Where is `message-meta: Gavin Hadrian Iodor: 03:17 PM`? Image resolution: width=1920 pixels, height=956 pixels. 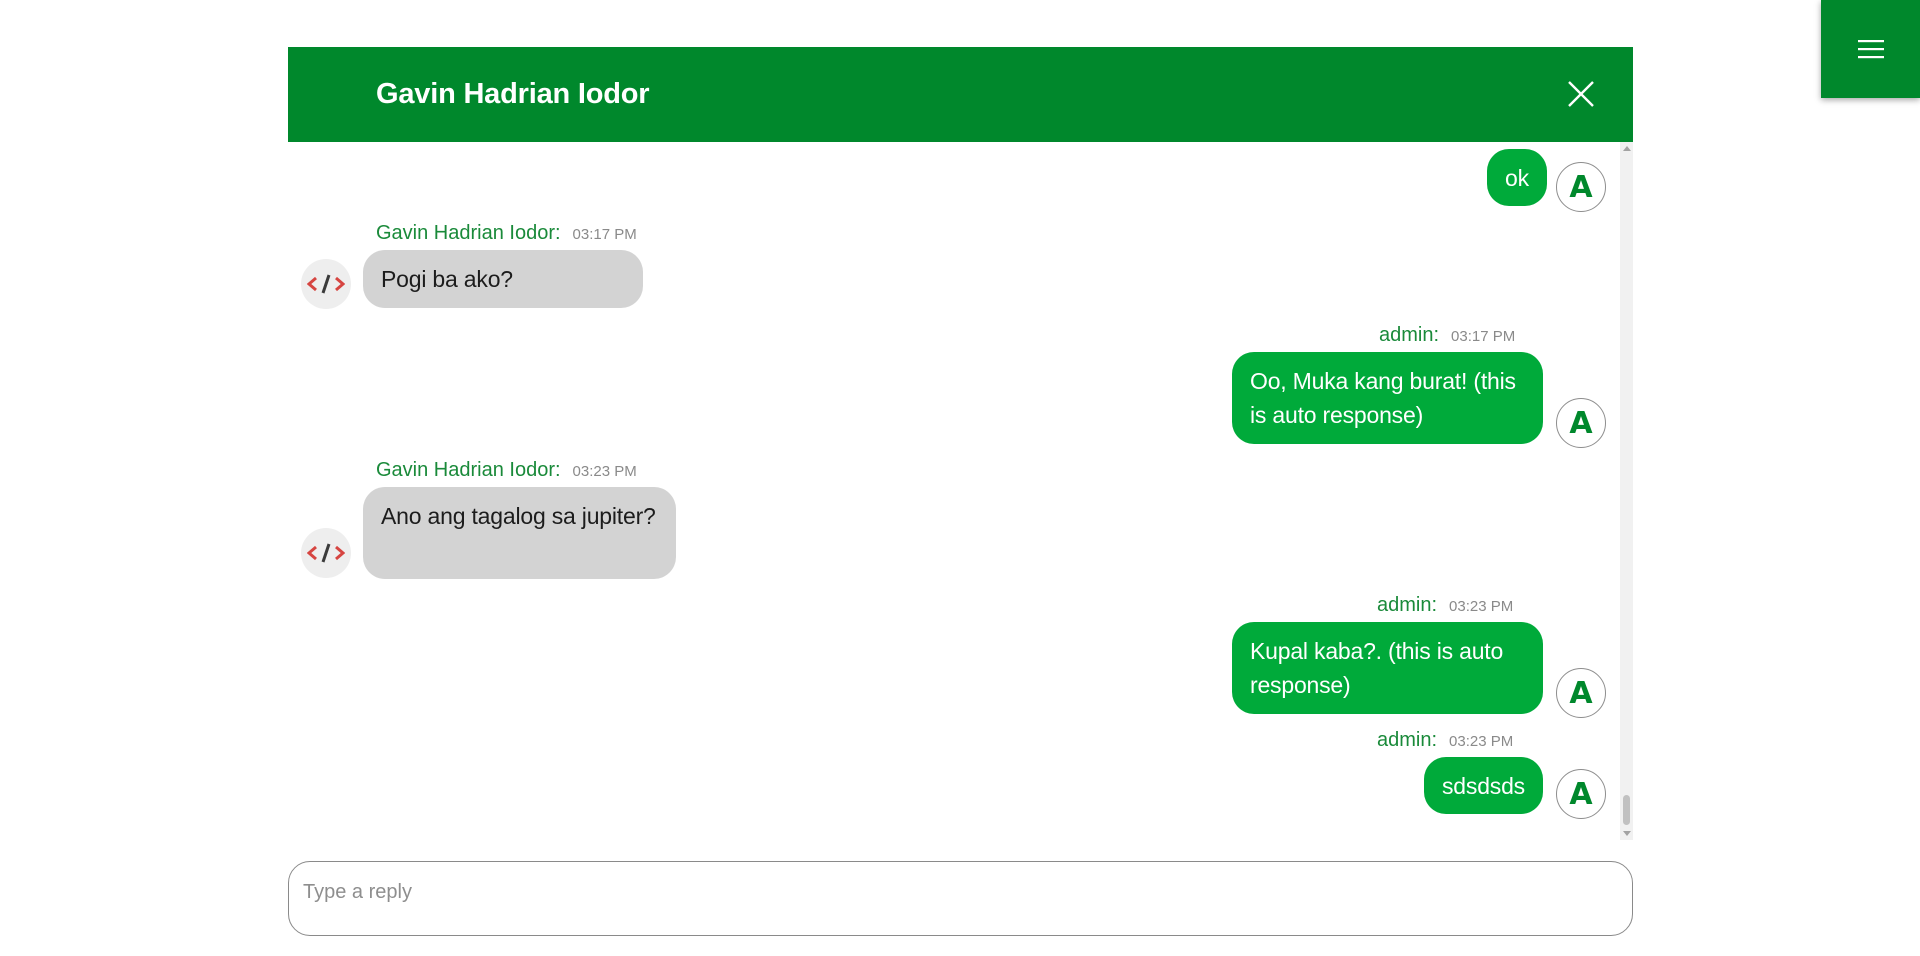
message-meta: Gavin Hadrian Iodor: 03:17 PM is located at coordinates (506, 233).